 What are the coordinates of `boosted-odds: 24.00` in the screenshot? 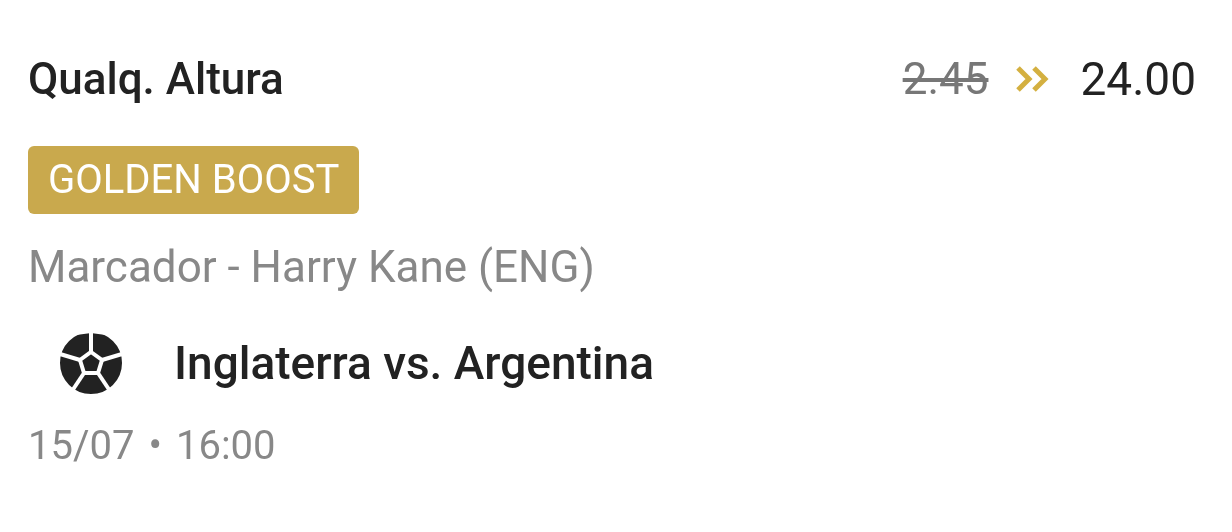 It's located at (1138, 79).